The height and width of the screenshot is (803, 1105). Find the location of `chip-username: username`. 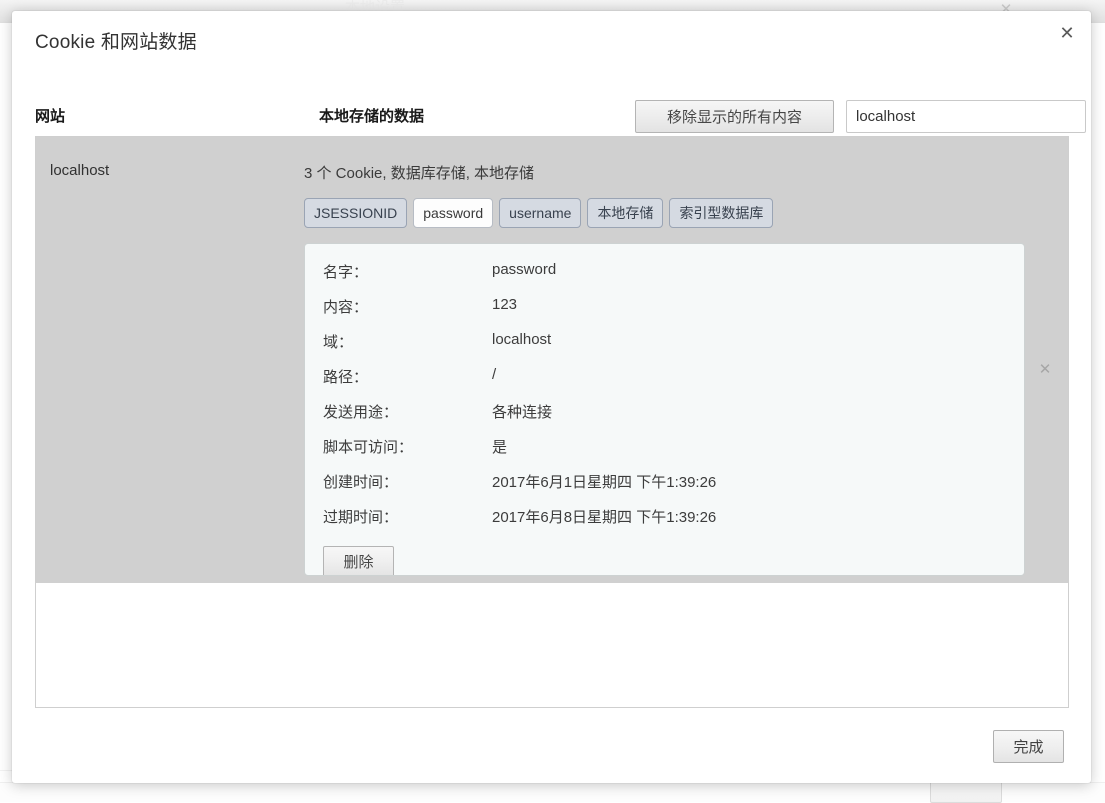

chip-username: username is located at coordinates (540, 213).